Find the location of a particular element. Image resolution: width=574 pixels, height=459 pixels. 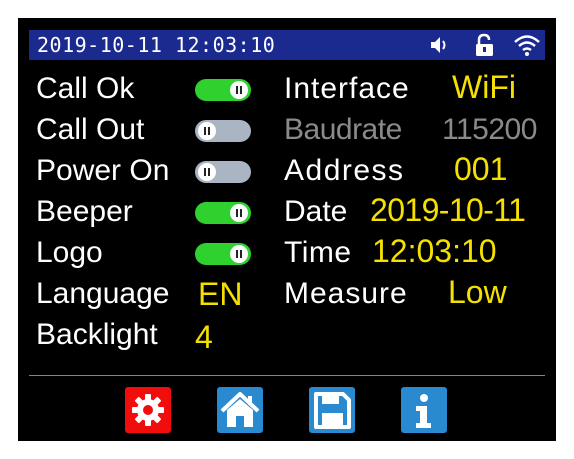

call-ok-toggle is located at coordinates (223, 90).